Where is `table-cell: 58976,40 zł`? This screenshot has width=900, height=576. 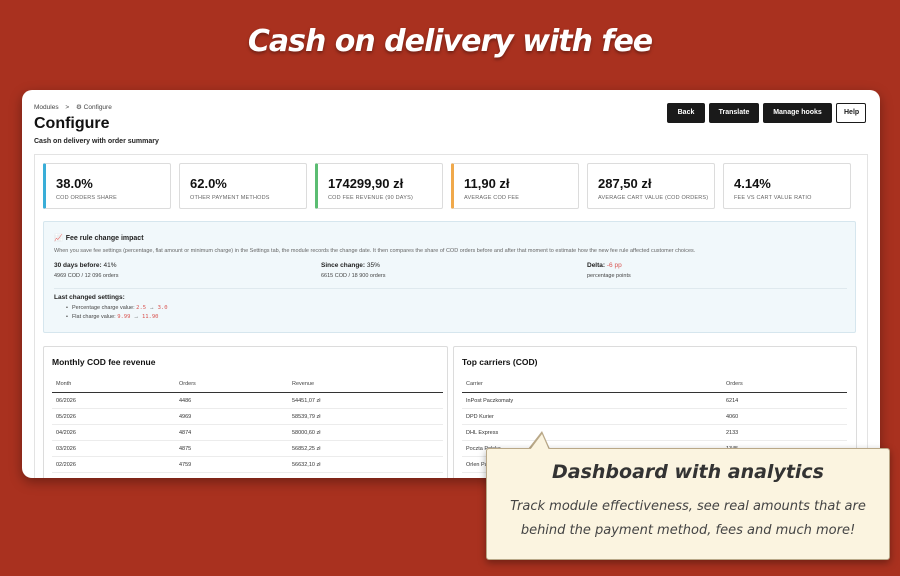 table-cell: 58976,40 zł is located at coordinates (365, 475).